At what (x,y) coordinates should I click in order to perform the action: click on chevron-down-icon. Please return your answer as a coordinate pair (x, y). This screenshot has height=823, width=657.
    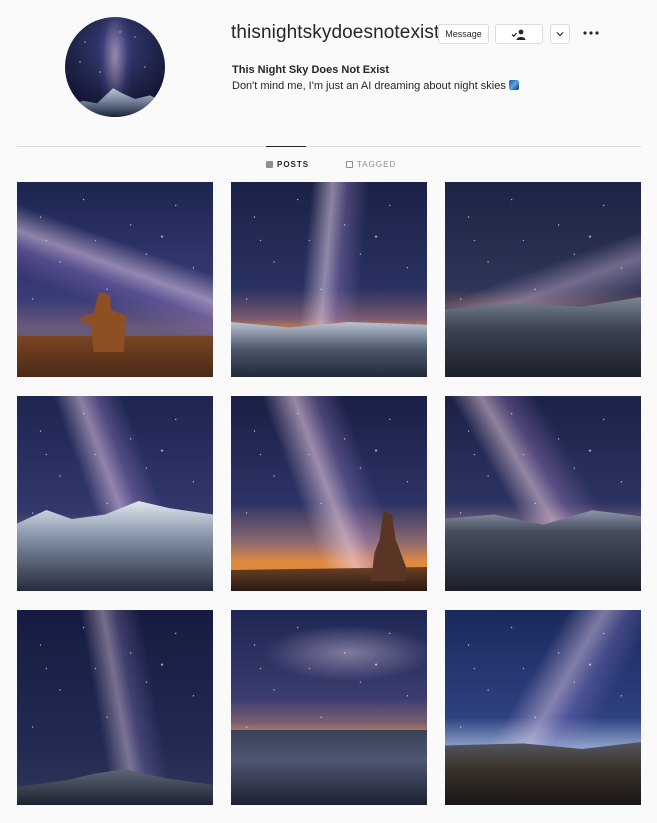
    Looking at the image, I should click on (560, 34).